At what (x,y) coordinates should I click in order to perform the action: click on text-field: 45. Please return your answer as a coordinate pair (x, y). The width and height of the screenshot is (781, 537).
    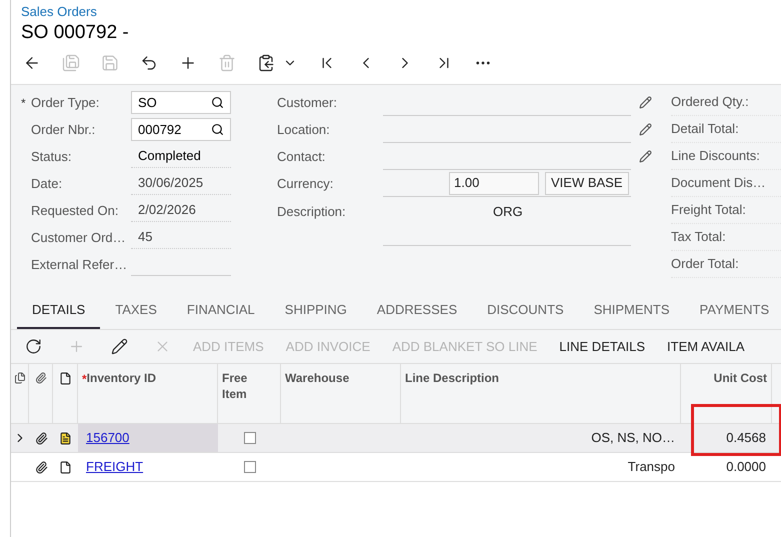
    Looking at the image, I should click on (181, 237).